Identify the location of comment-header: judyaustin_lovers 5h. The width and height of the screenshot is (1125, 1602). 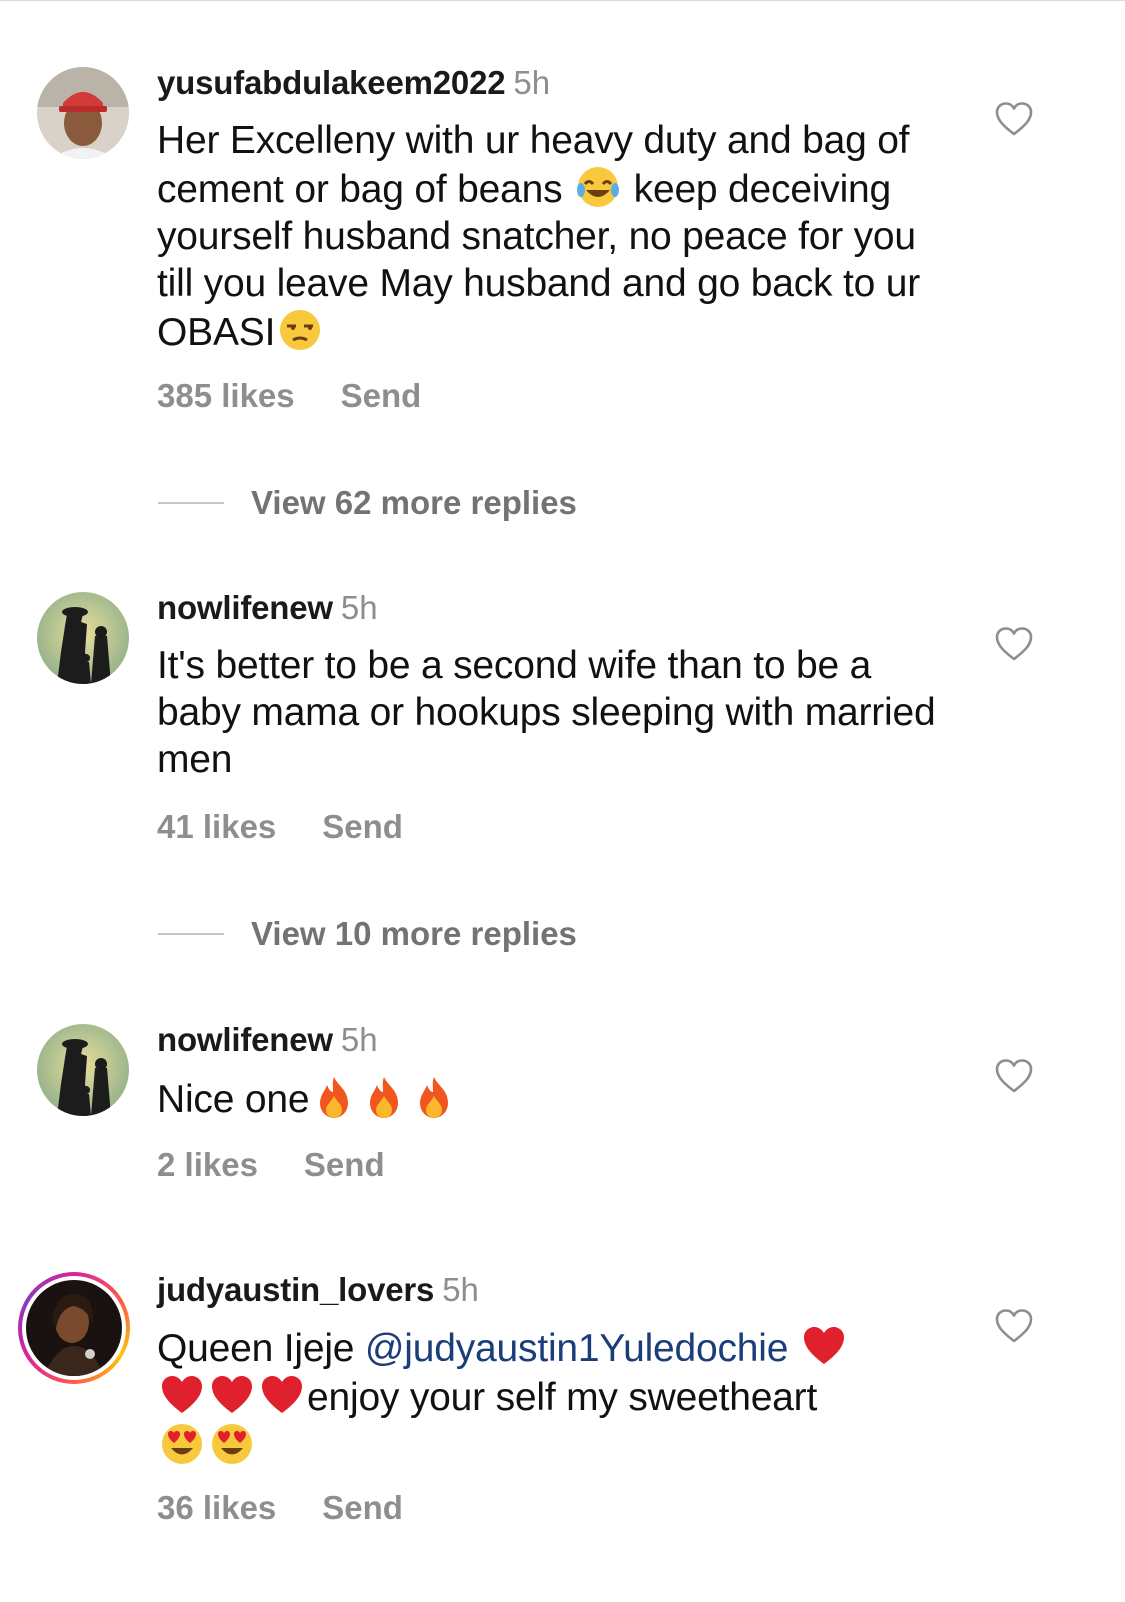
(318, 1290).